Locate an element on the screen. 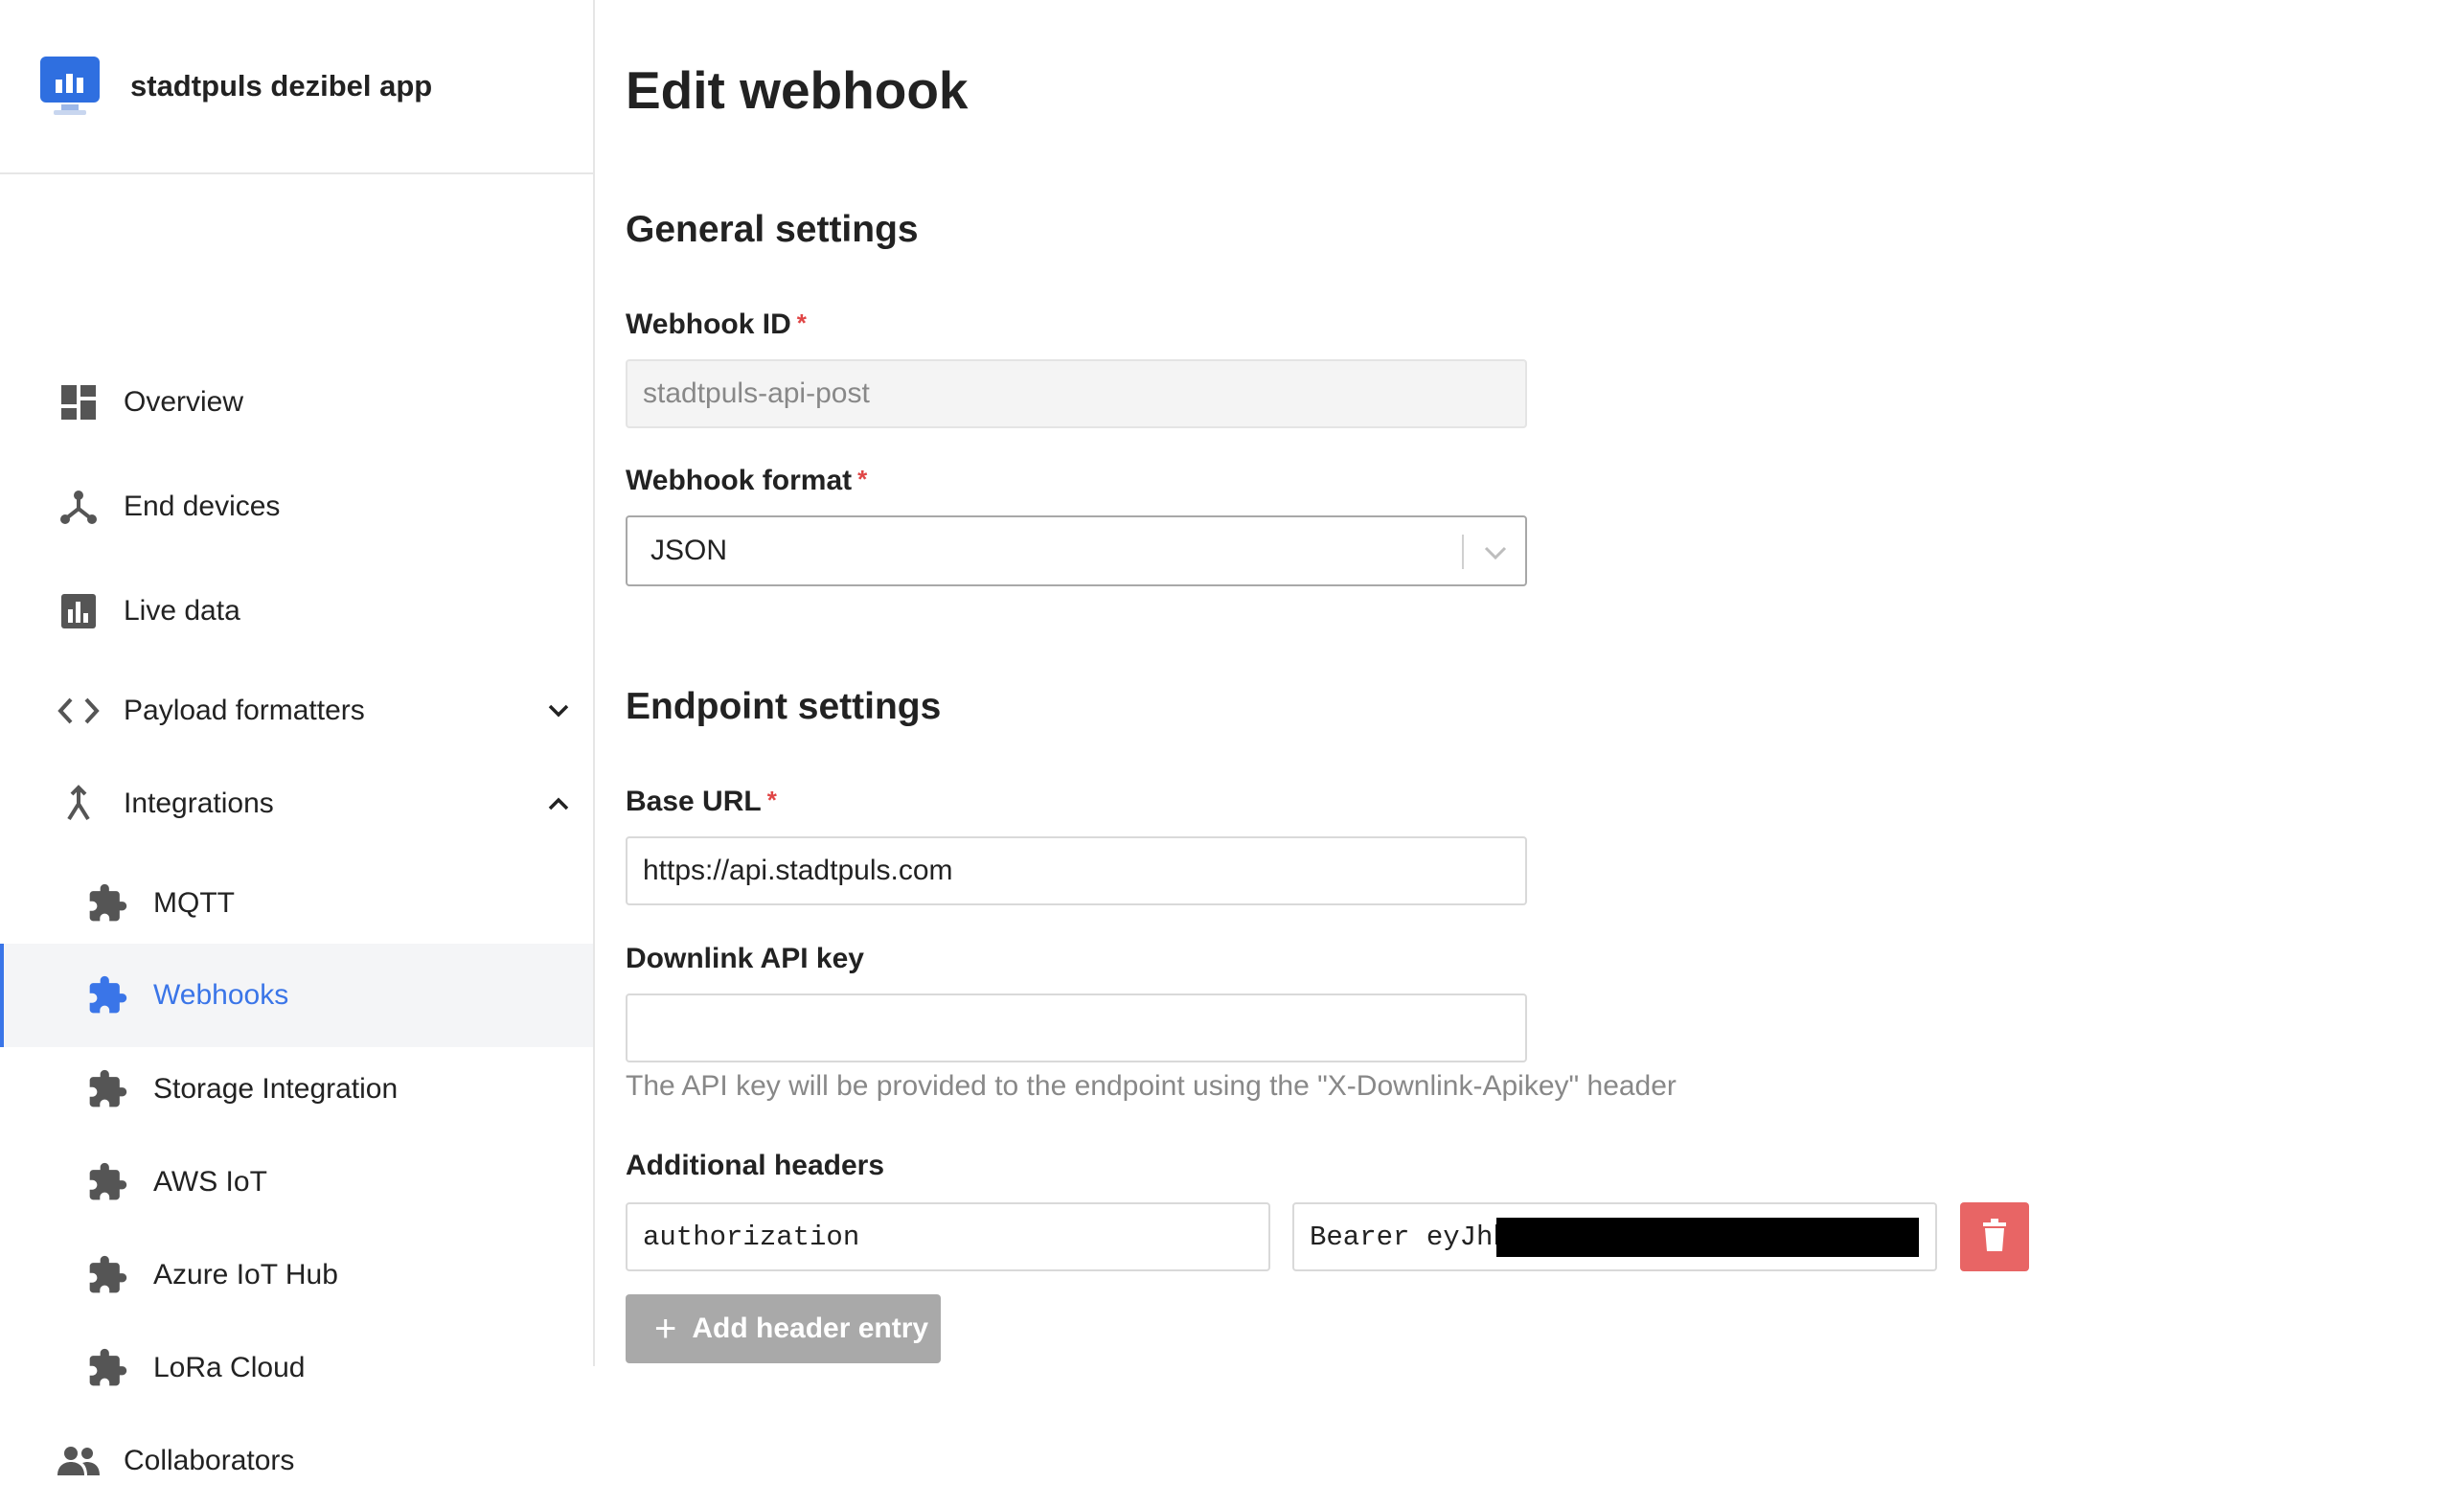 The width and height of the screenshot is (2464, 1507). webhook-format-label: Webhook format * is located at coordinates (746, 481).